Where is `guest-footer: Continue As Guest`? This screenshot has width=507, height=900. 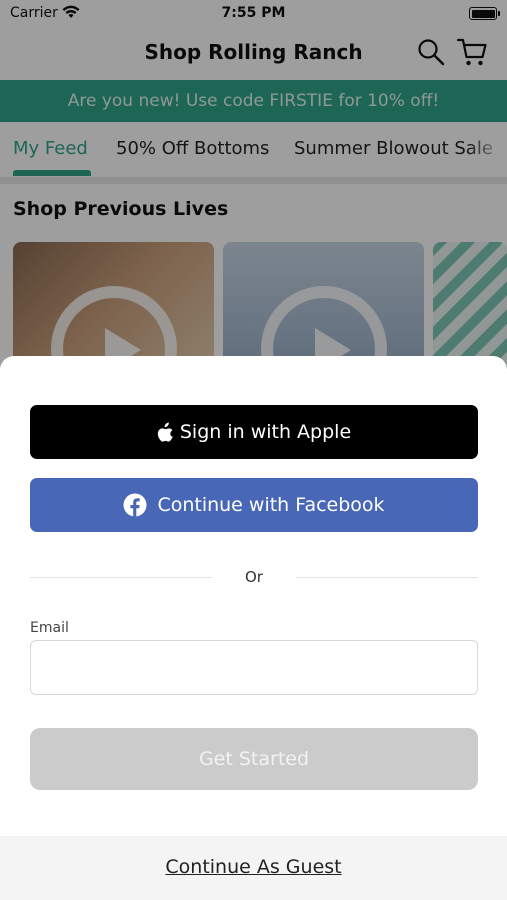 guest-footer: Continue As Guest is located at coordinates (253, 868).